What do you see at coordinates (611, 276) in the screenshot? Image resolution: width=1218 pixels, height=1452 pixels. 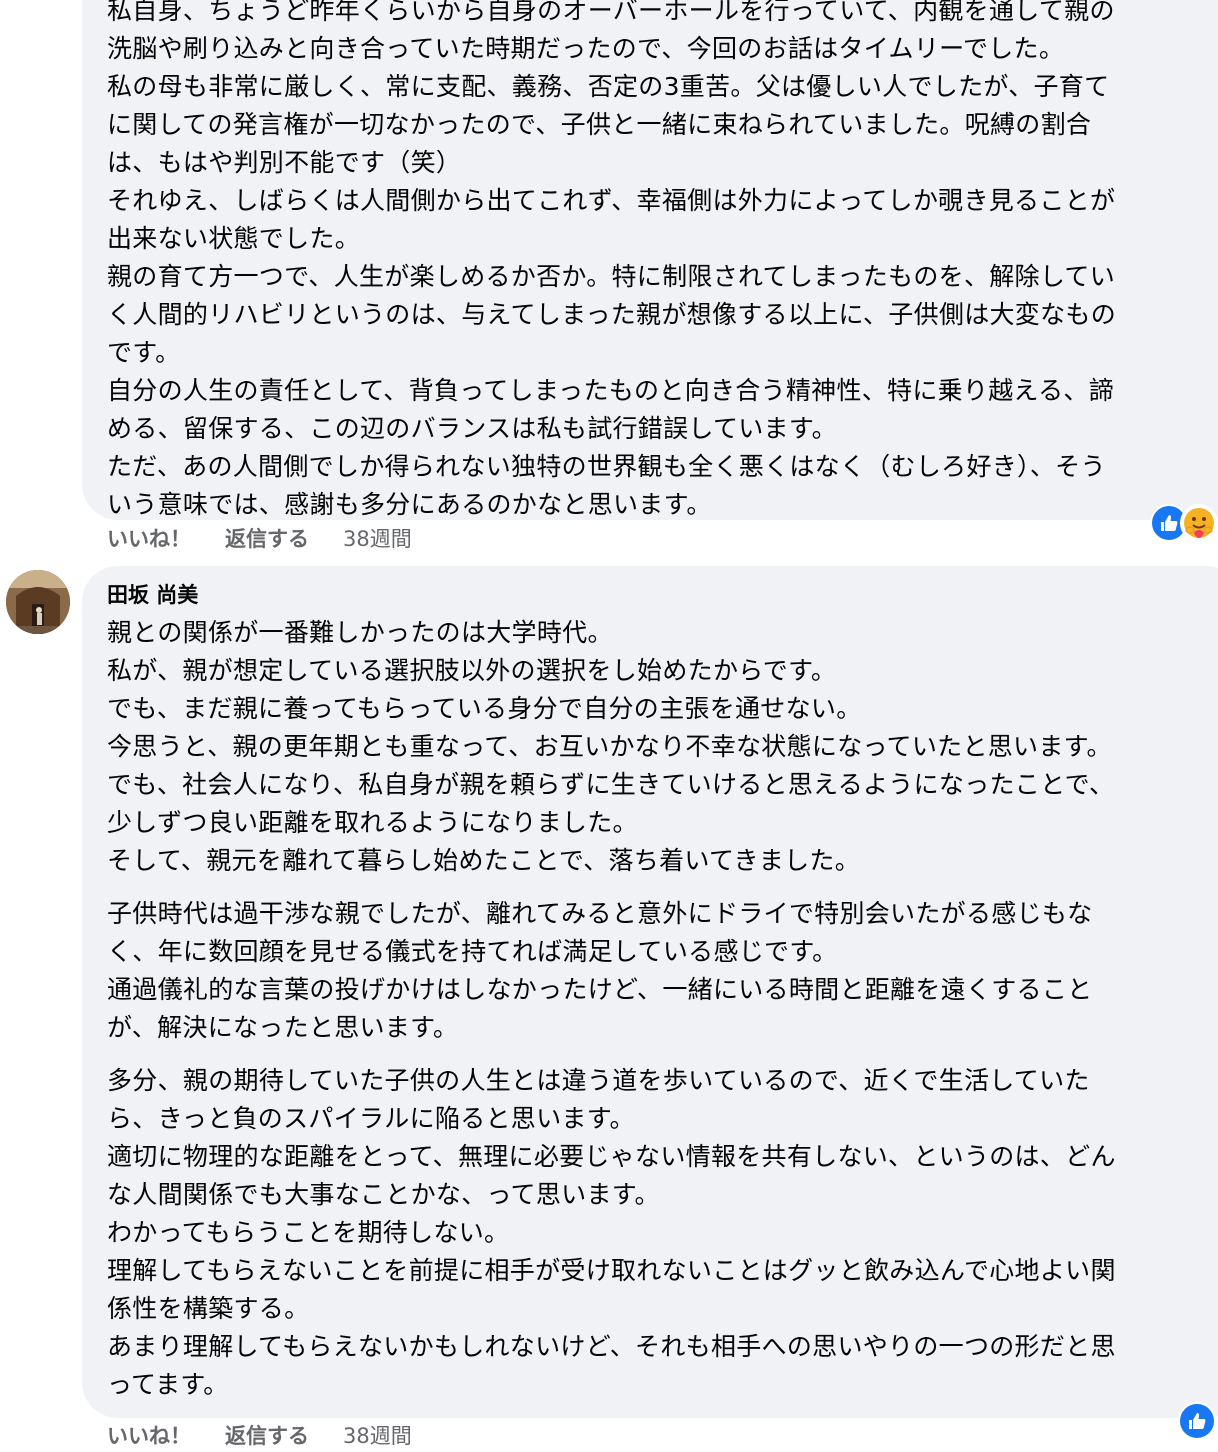 I see `comment-line: 親の育て方一つで、人生が楽しめるか否か。特に制限されてしまったものを、解除してい` at bounding box center [611, 276].